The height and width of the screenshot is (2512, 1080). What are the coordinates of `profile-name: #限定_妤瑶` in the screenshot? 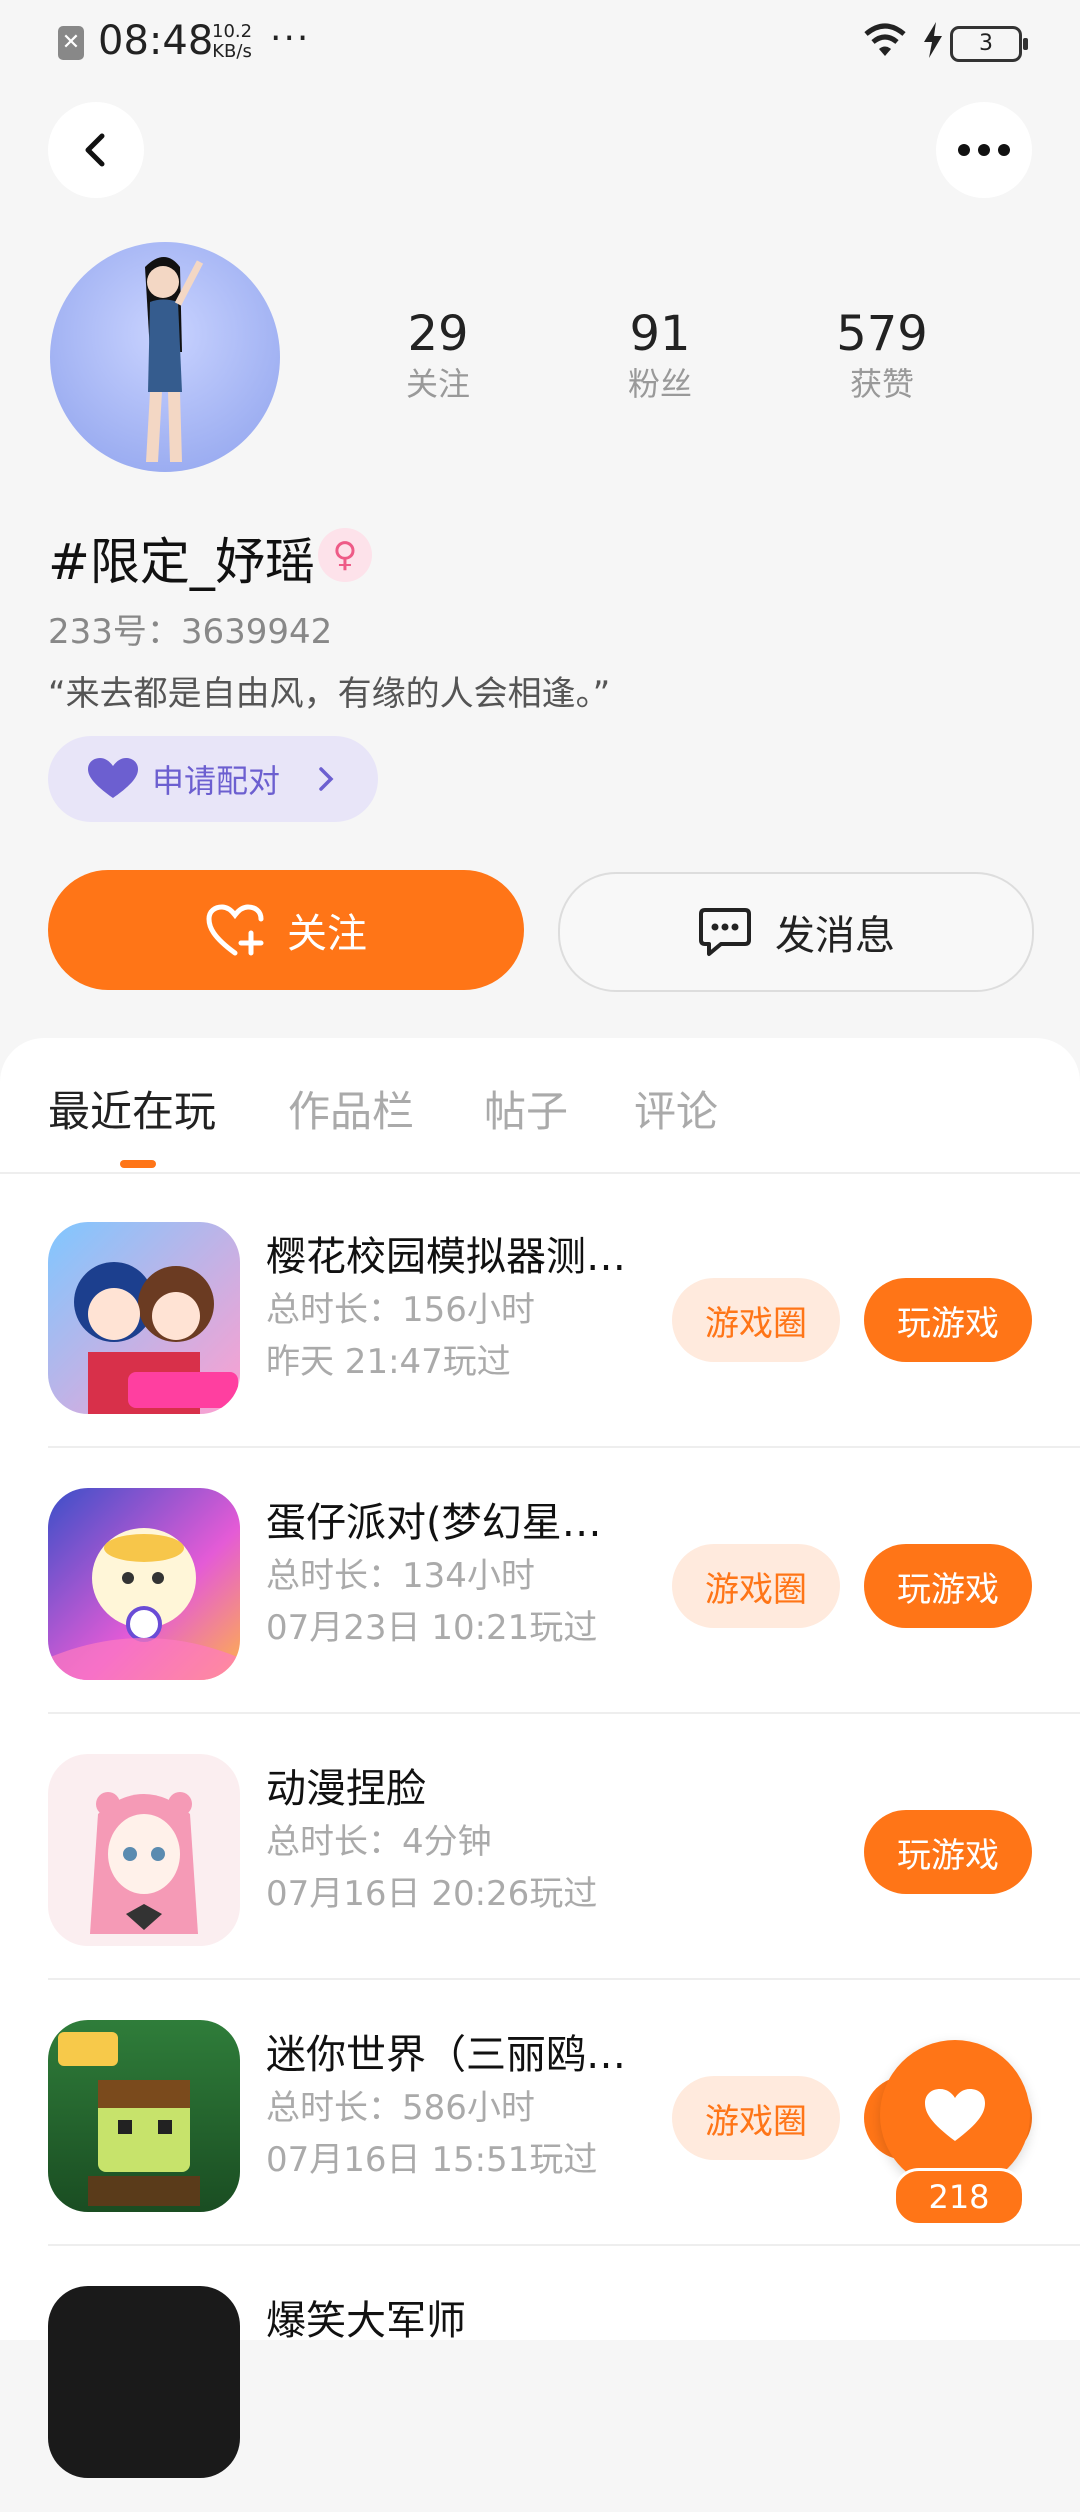 It's located at (181, 562).